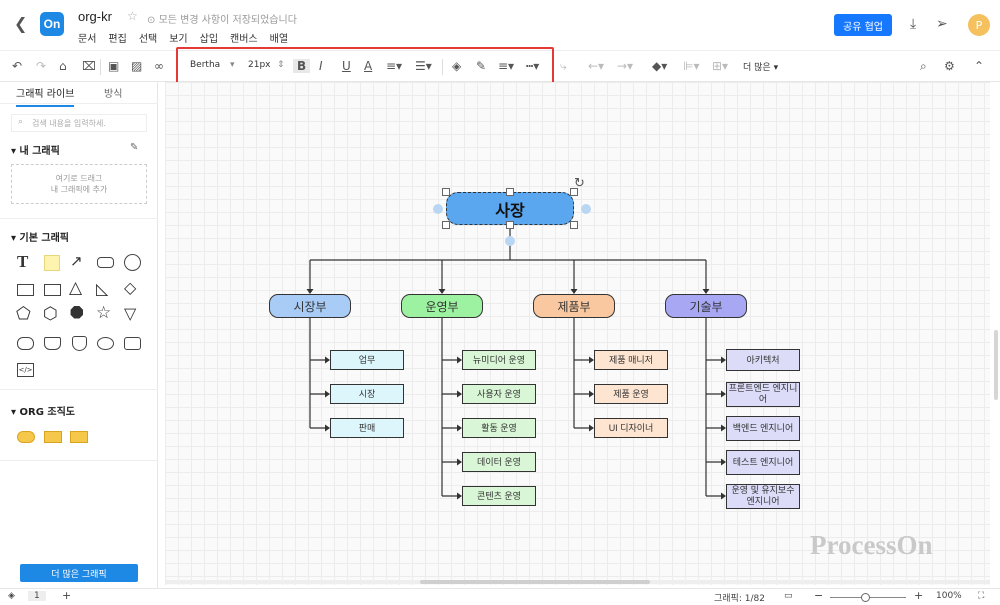 The width and height of the screenshot is (1000, 605). I want to click on shield-shape-icon, so click(79, 343).